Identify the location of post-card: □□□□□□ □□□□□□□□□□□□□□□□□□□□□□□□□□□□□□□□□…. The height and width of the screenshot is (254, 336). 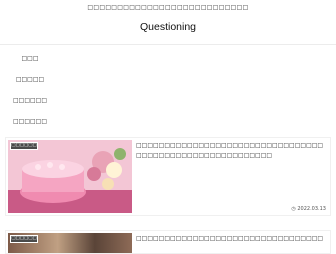
(168, 242).